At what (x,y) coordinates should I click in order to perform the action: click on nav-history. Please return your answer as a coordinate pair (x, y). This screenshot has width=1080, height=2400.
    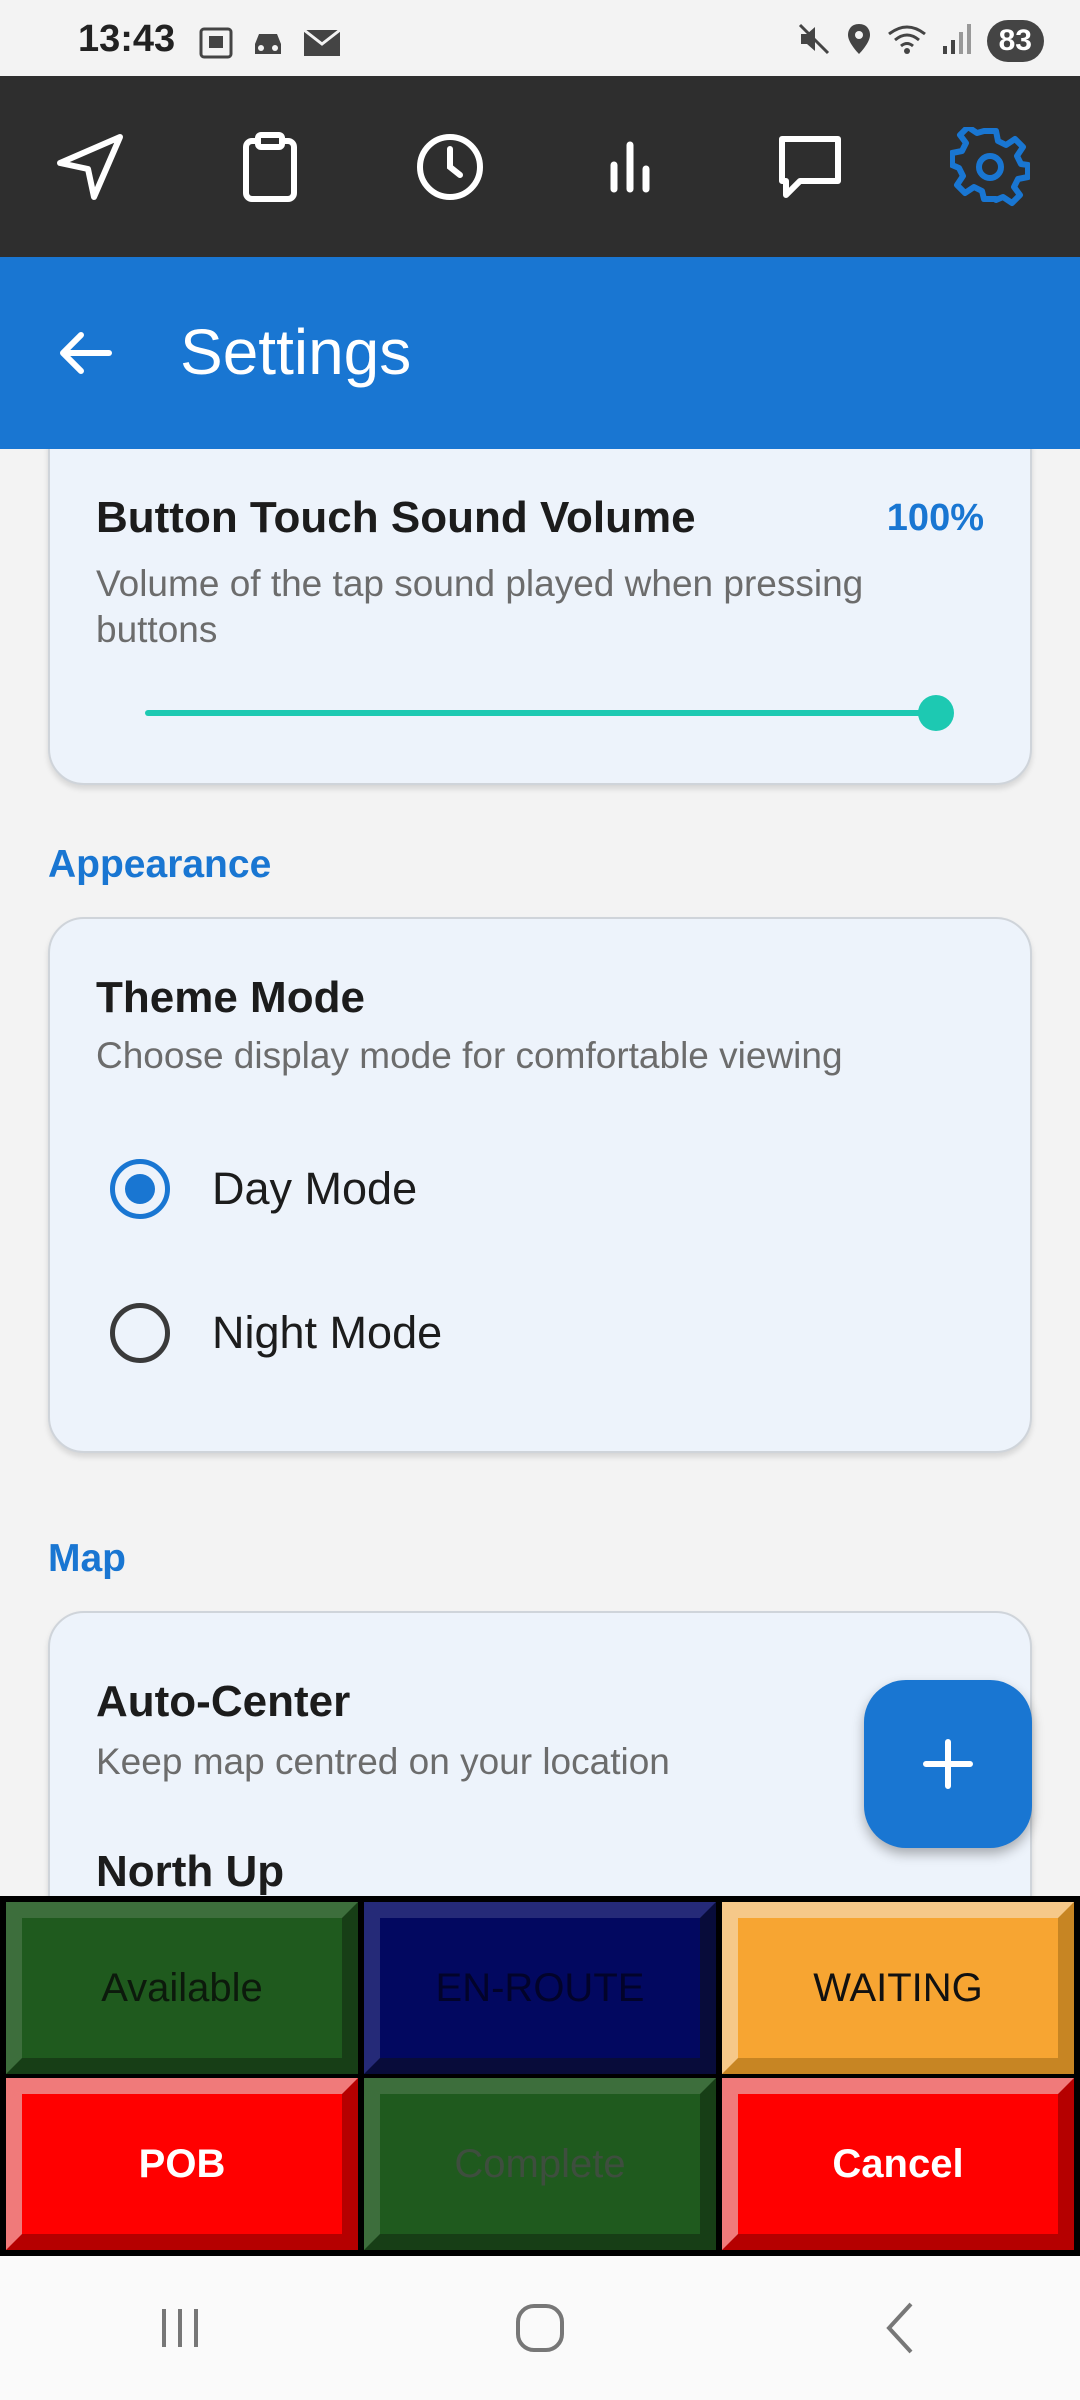
    Looking at the image, I should click on (450, 167).